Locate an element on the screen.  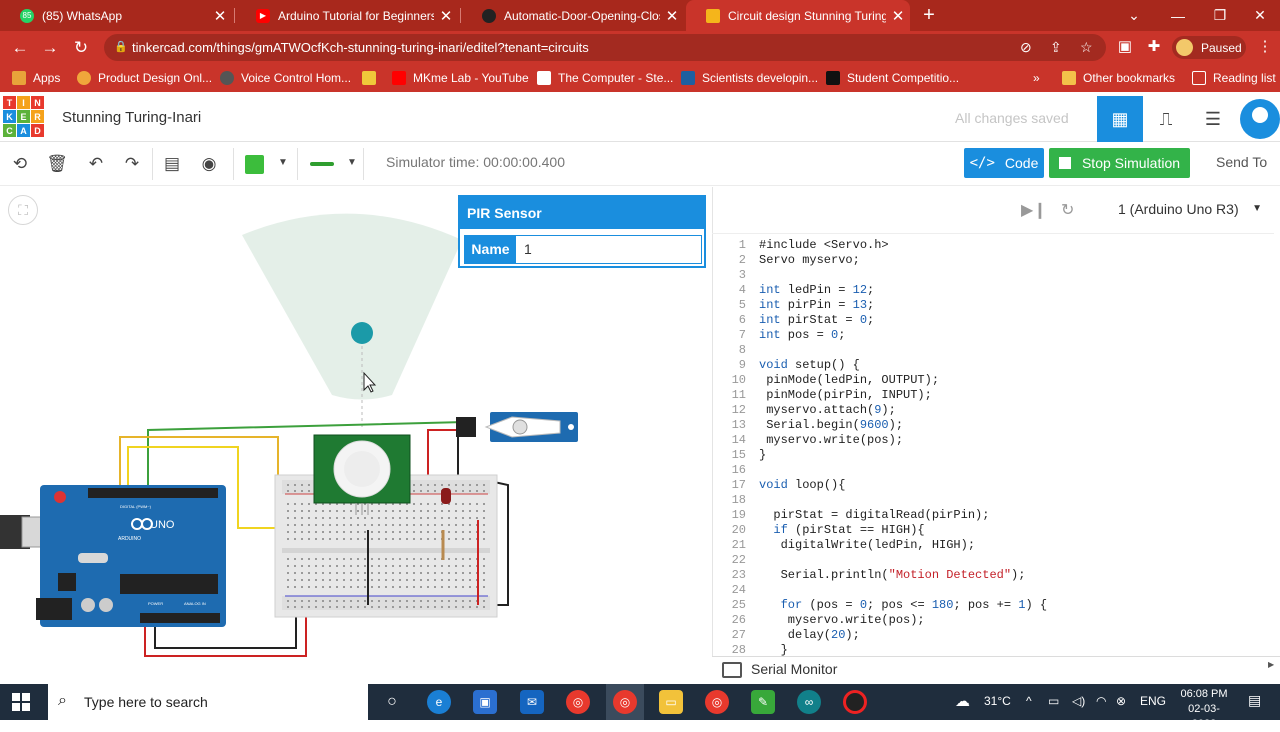
reading-list: Reading list is located at coordinates (1234, 78).